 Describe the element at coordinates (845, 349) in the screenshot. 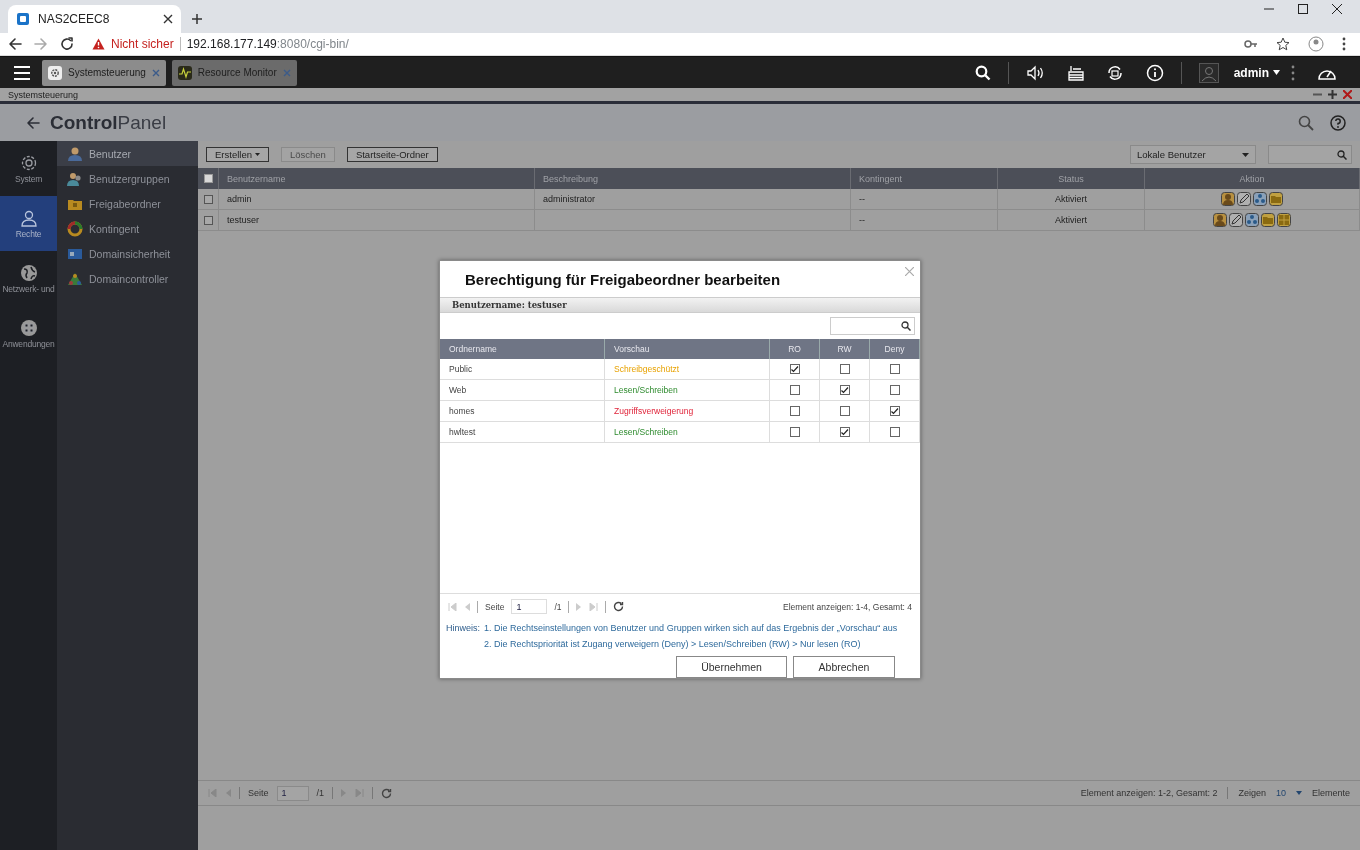

I see `column-header: RW` at that location.